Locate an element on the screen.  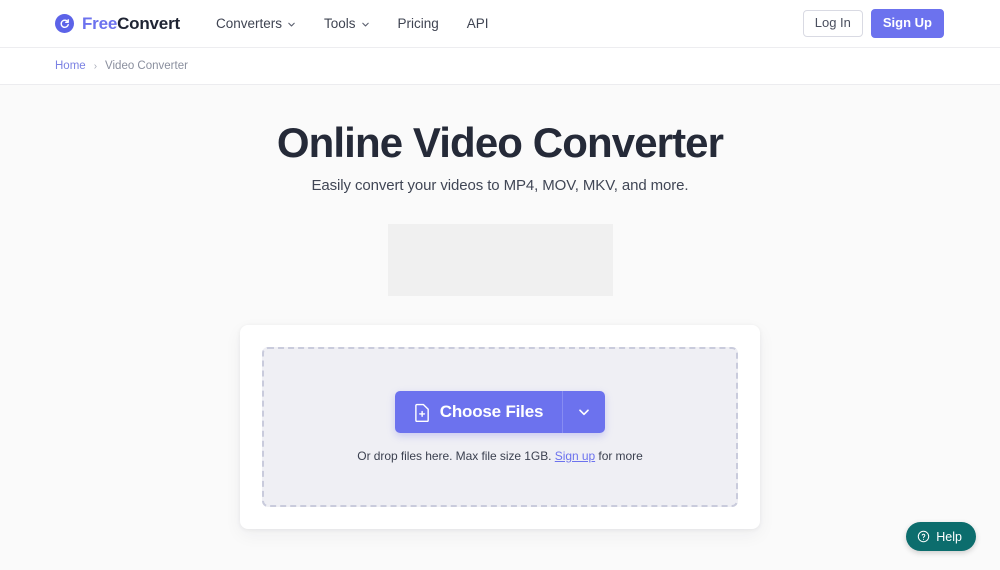
nav-item-converters: Converters is located at coordinates (256, 23).